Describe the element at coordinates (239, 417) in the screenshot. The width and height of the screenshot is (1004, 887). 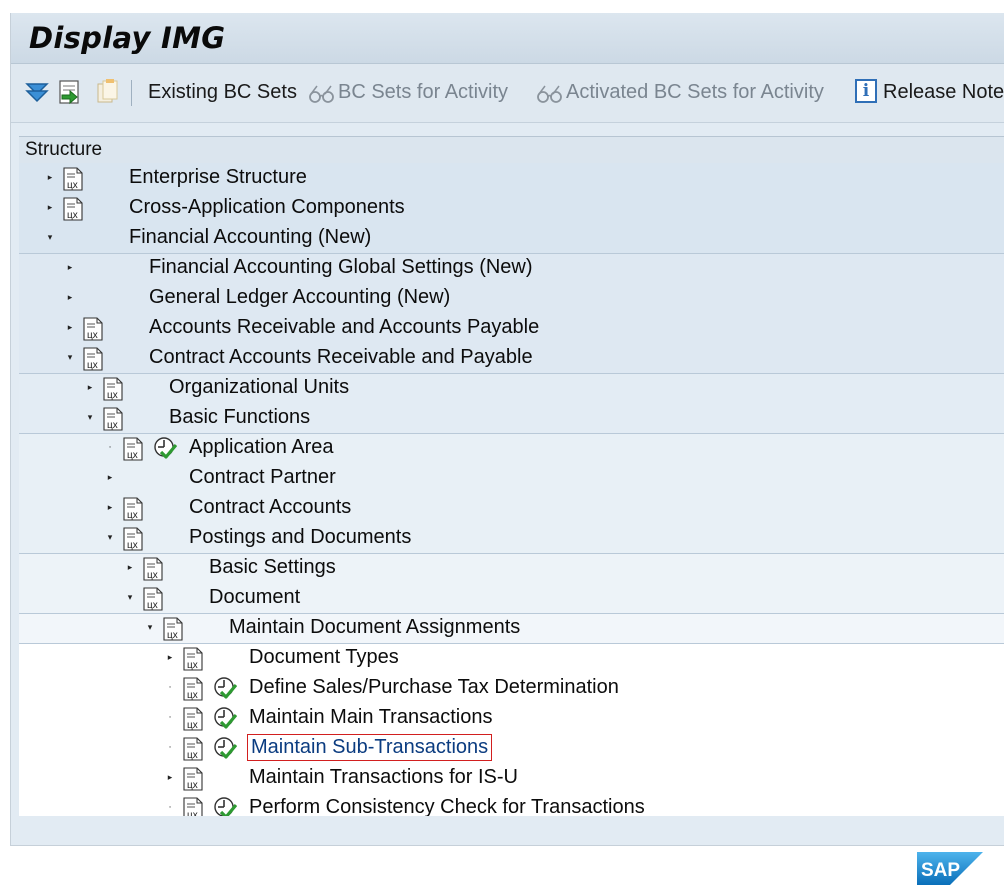
I see `tree-node-label: Basic Functions` at that location.